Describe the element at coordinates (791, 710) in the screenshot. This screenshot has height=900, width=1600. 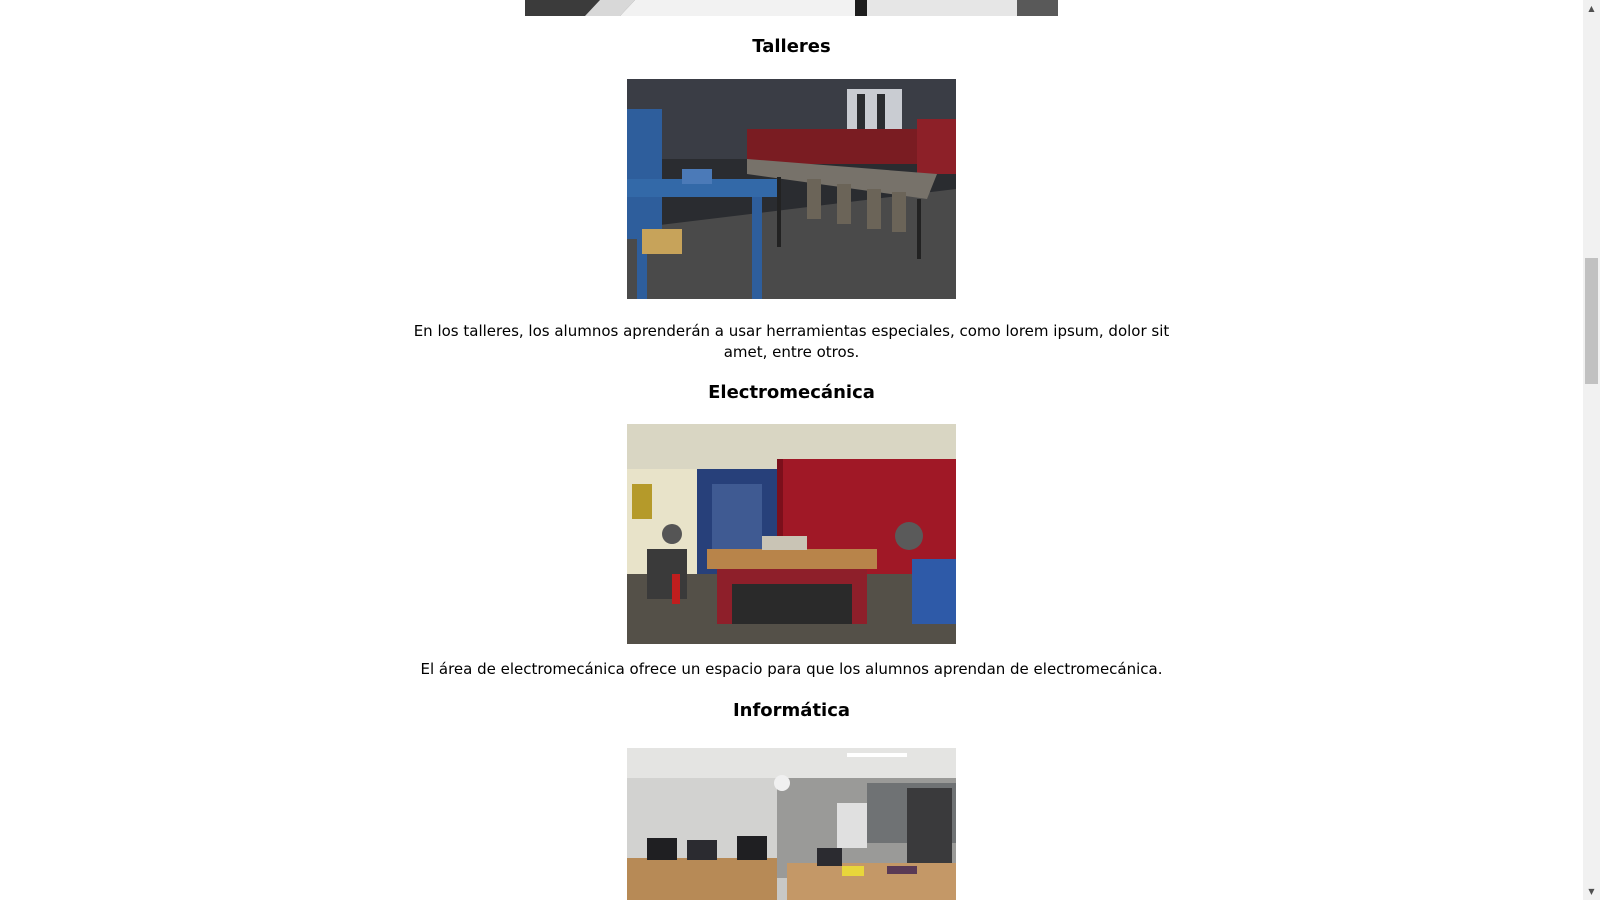
I see `section-title-informatica: Informática` at that location.